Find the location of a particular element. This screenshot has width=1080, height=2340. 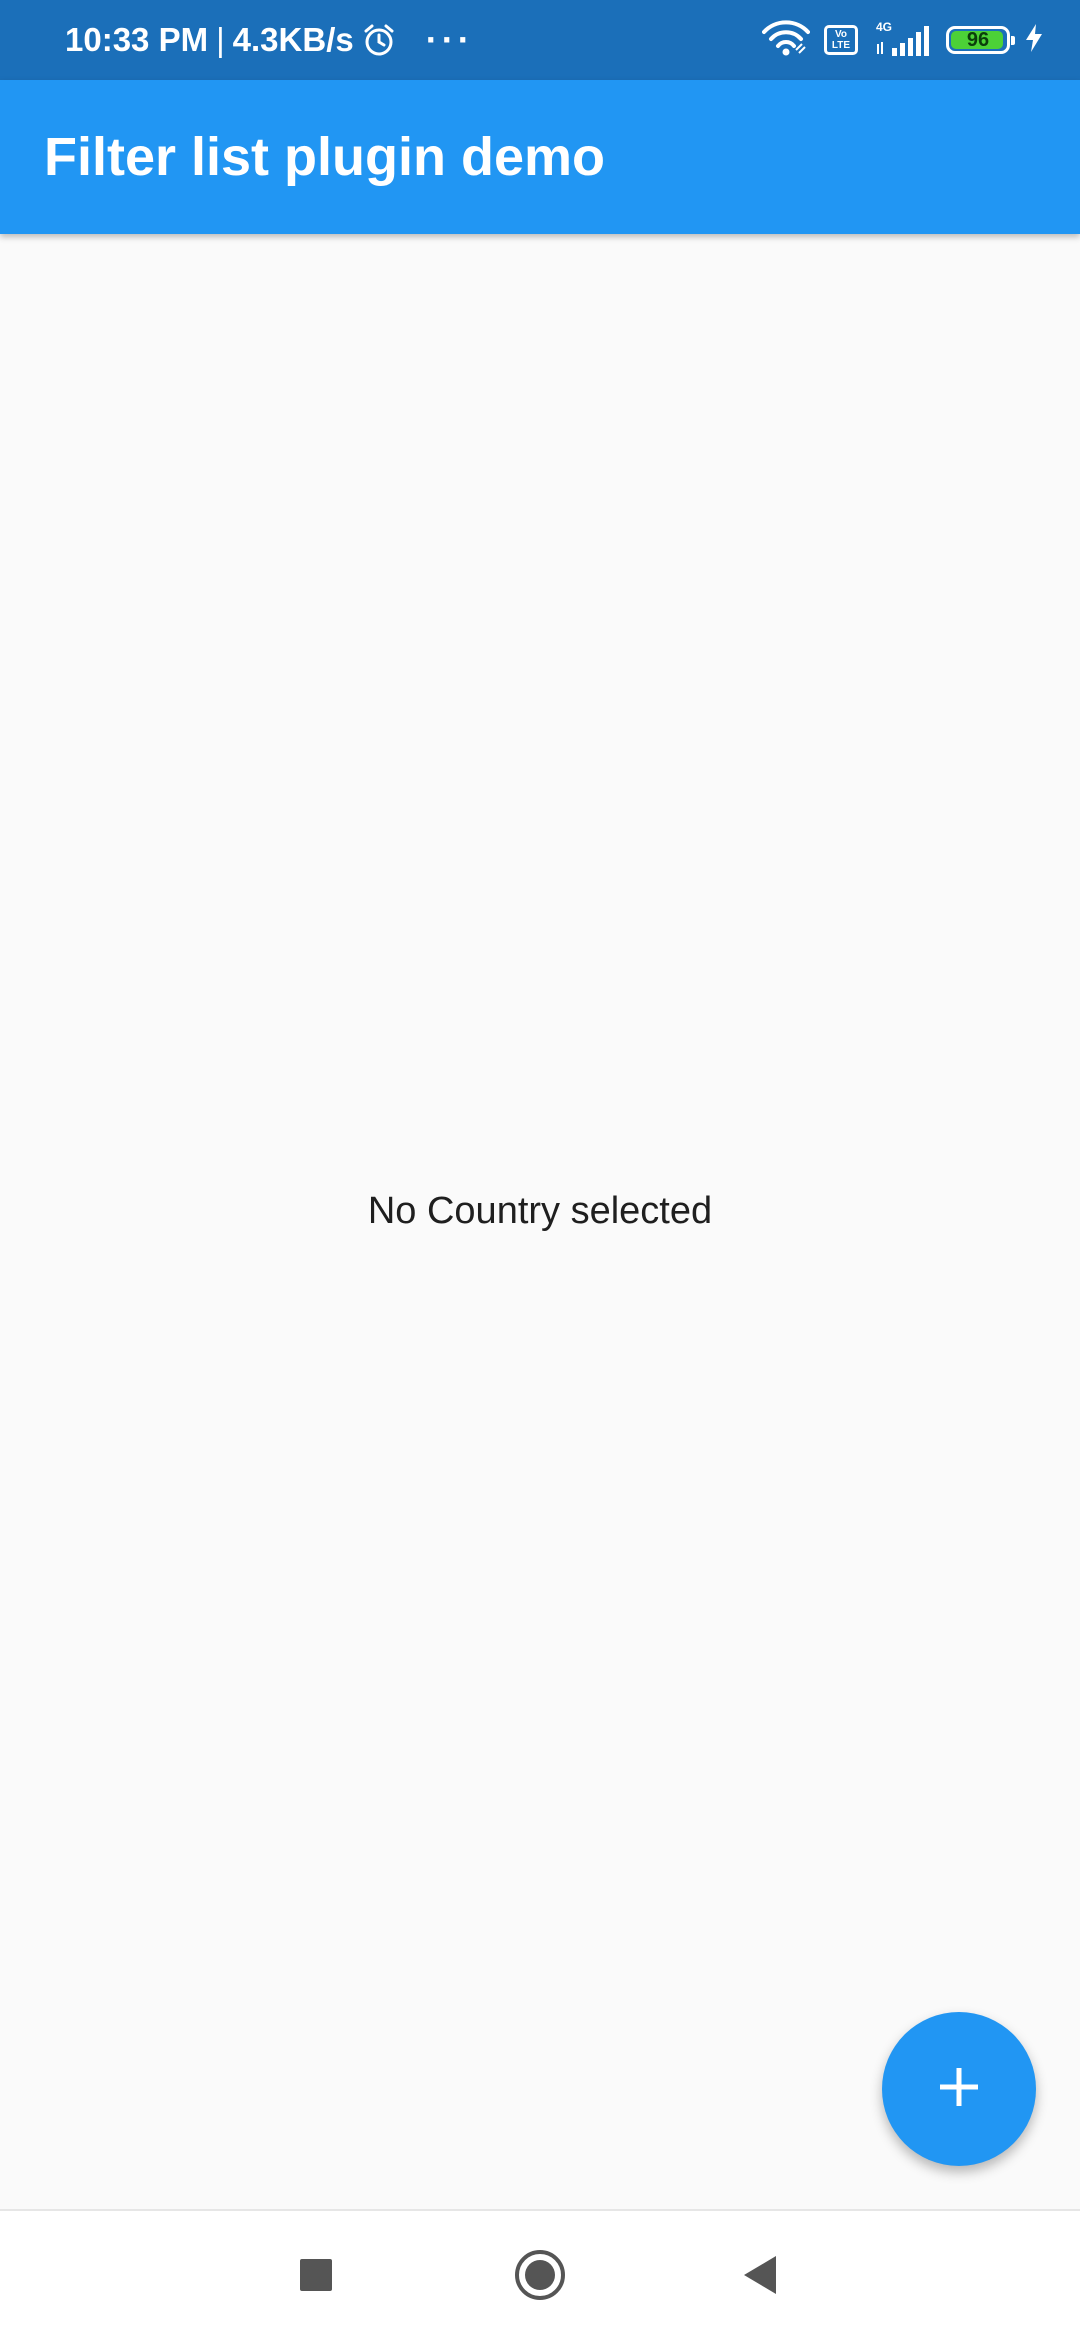

cellular-signal-icon: 4G is located at coordinates (902, 40).